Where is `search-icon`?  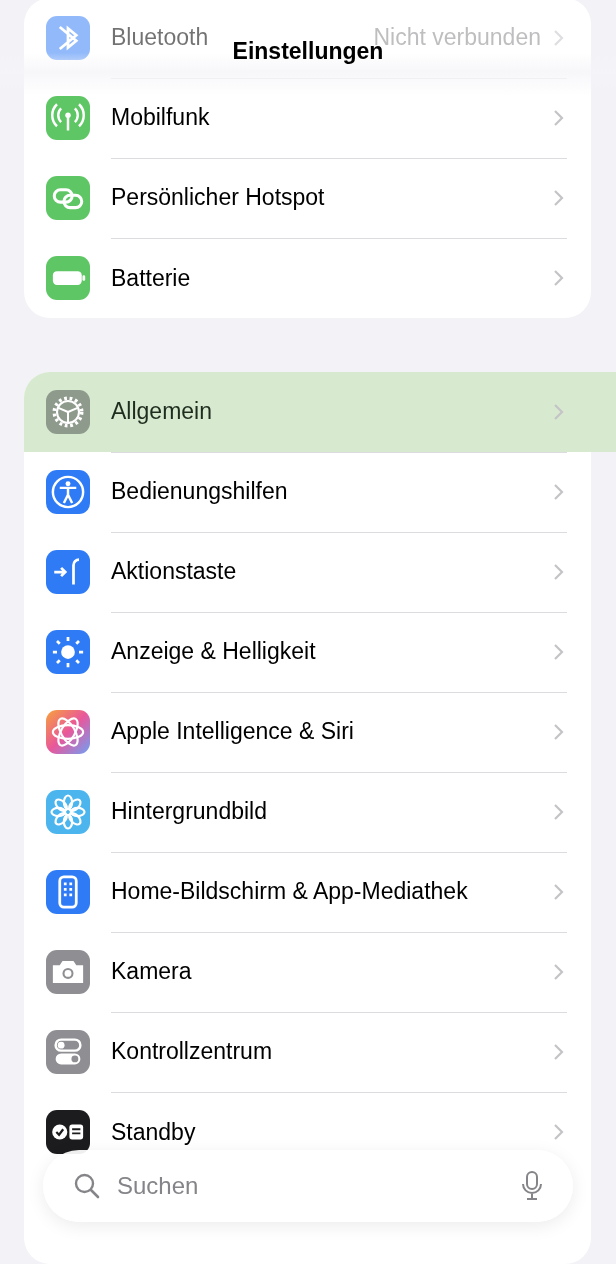
search-icon is located at coordinates (87, 1186).